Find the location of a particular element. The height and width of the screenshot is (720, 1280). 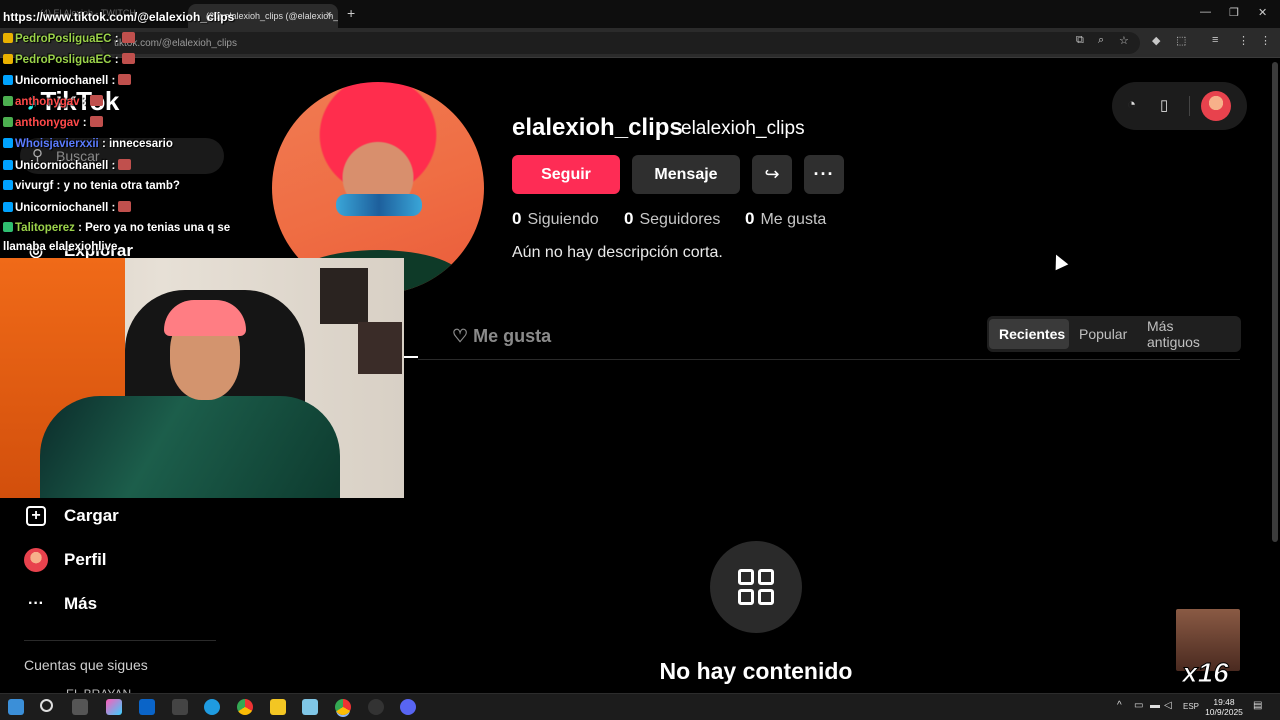

chat-text: : Pero ya no tenias una q se is located at coordinates (154, 228).